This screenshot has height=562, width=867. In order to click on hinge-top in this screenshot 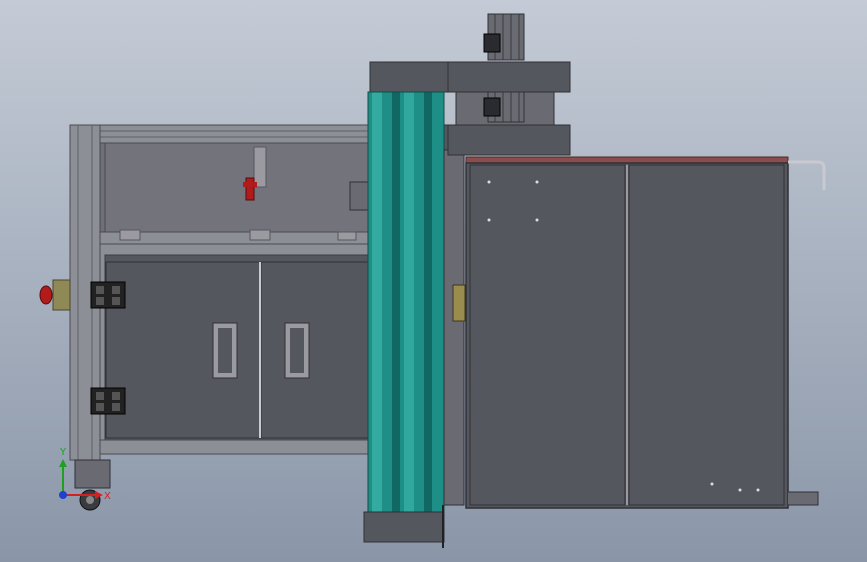, I will do `click(108, 295)`.